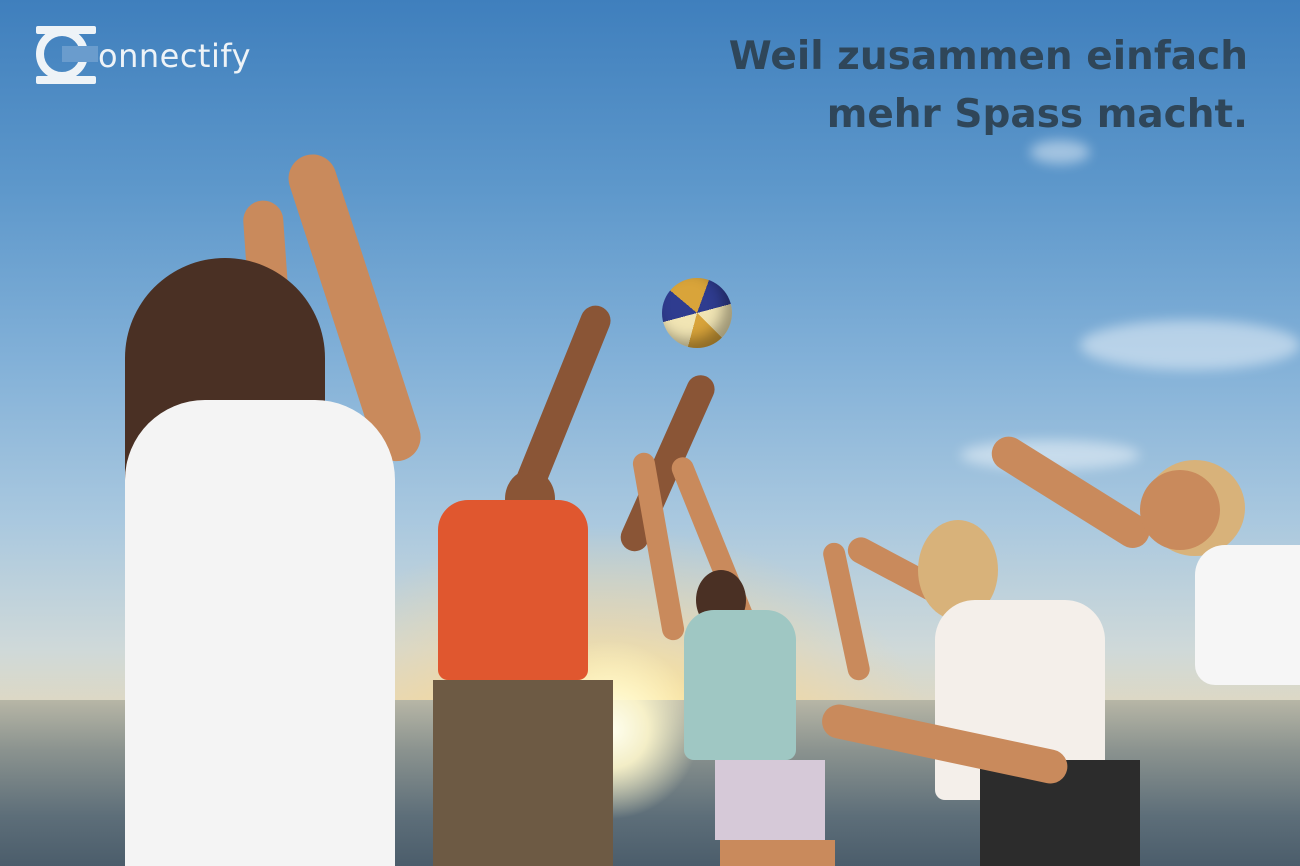 This screenshot has width=1300, height=866. Describe the element at coordinates (1037, 114) in the screenshot. I see `headline-line-2: mehr Spass macht.` at that location.